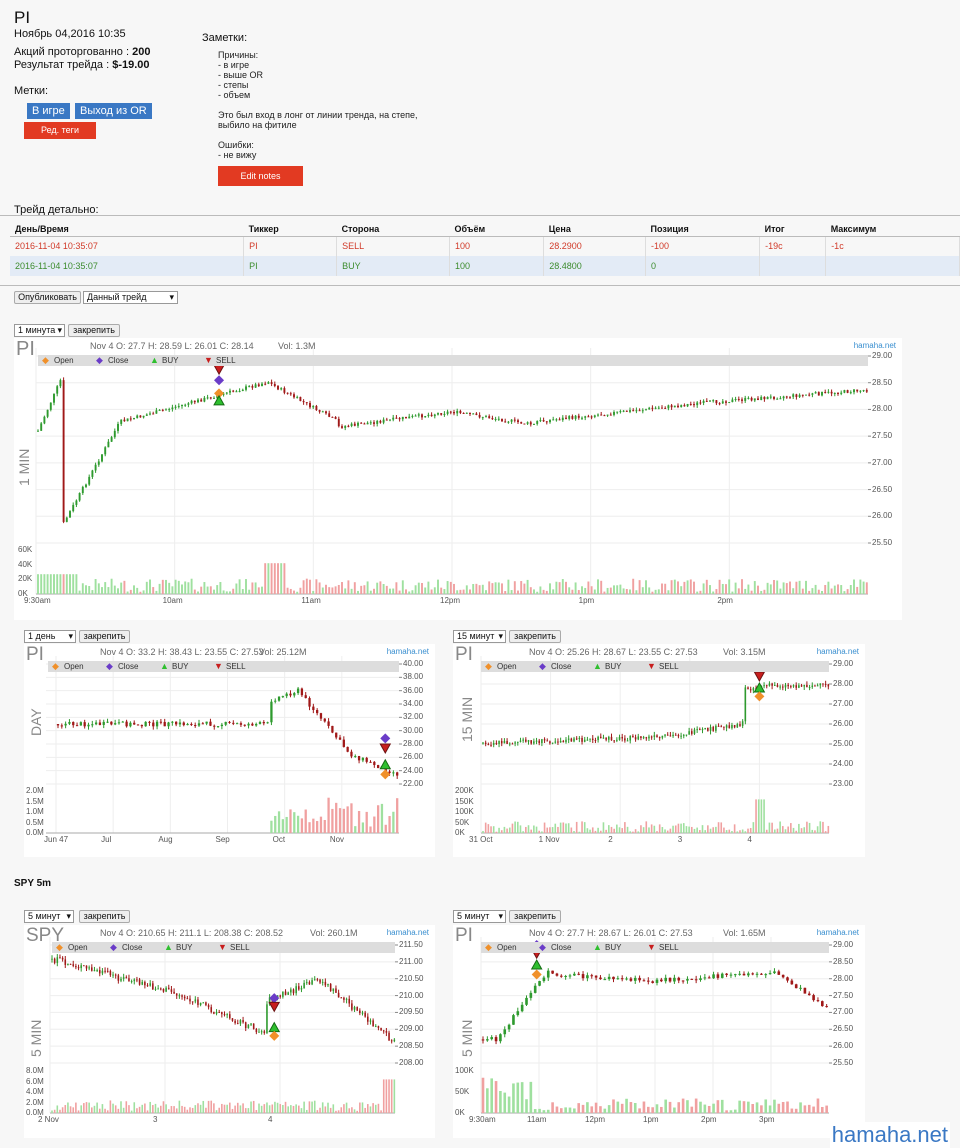 Image resolution: width=960 pixels, height=1148 pixels. I want to click on tags-label: Метки:, so click(31, 91).